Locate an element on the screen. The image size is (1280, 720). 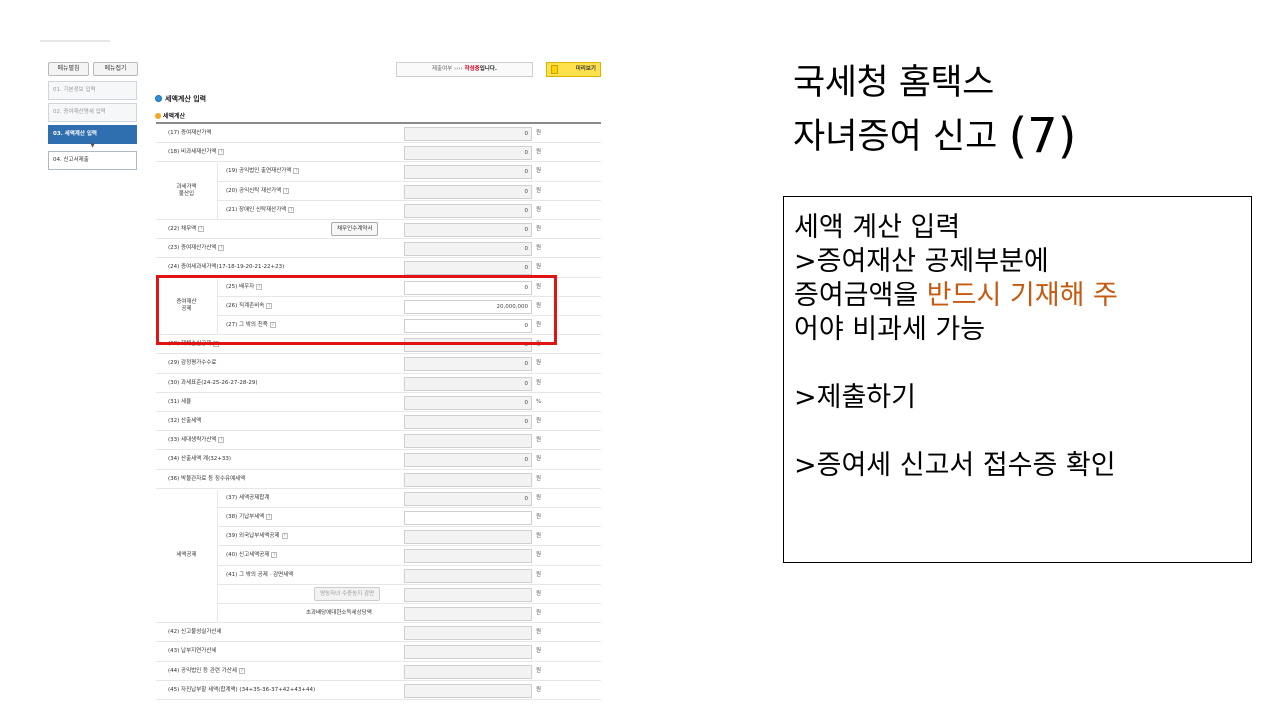
row-label-text: (40) 신고세액공제 is located at coordinates (248, 555).